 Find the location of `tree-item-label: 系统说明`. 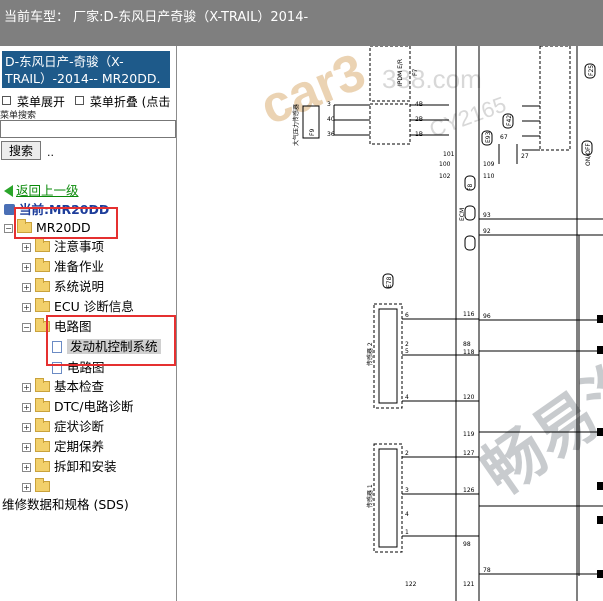

tree-item-label: 系统说明 is located at coordinates (79, 286).